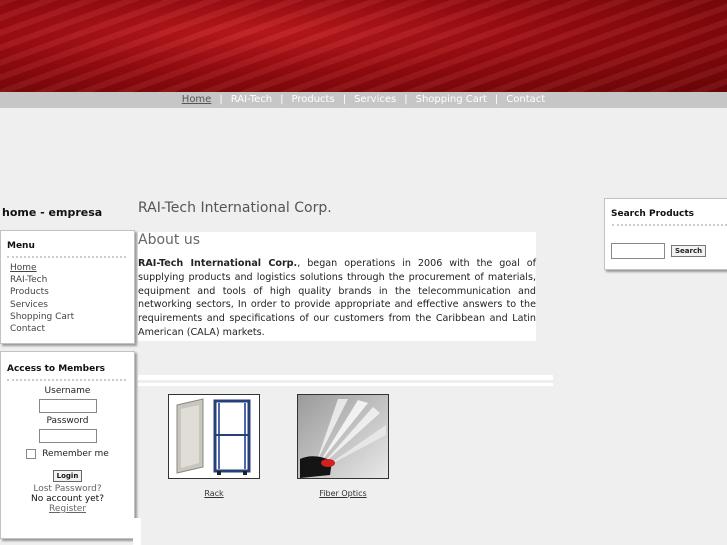 The width and height of the screenshot is (727, 545). What do you see at coordinates (689, 251) in the screenshot?
I see `search-button: Search` at bounding box center [689, 251].